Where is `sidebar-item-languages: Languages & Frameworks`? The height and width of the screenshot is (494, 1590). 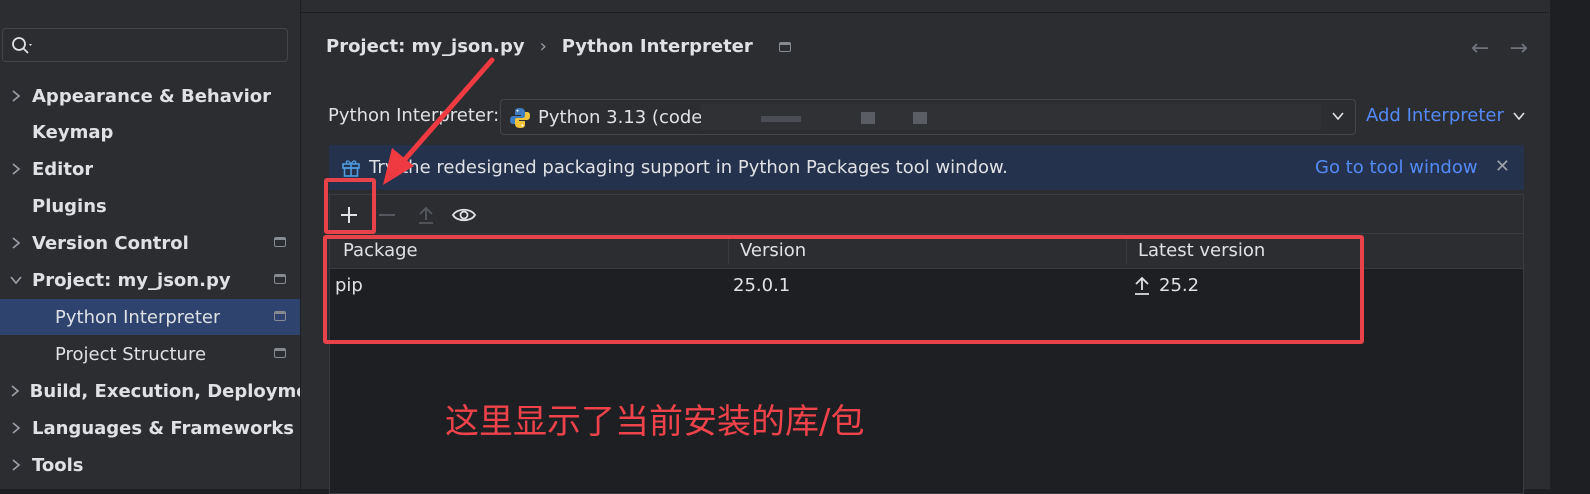
sidebar-item-languages: Languages & Frameworks is located at coordinates (150, 428).